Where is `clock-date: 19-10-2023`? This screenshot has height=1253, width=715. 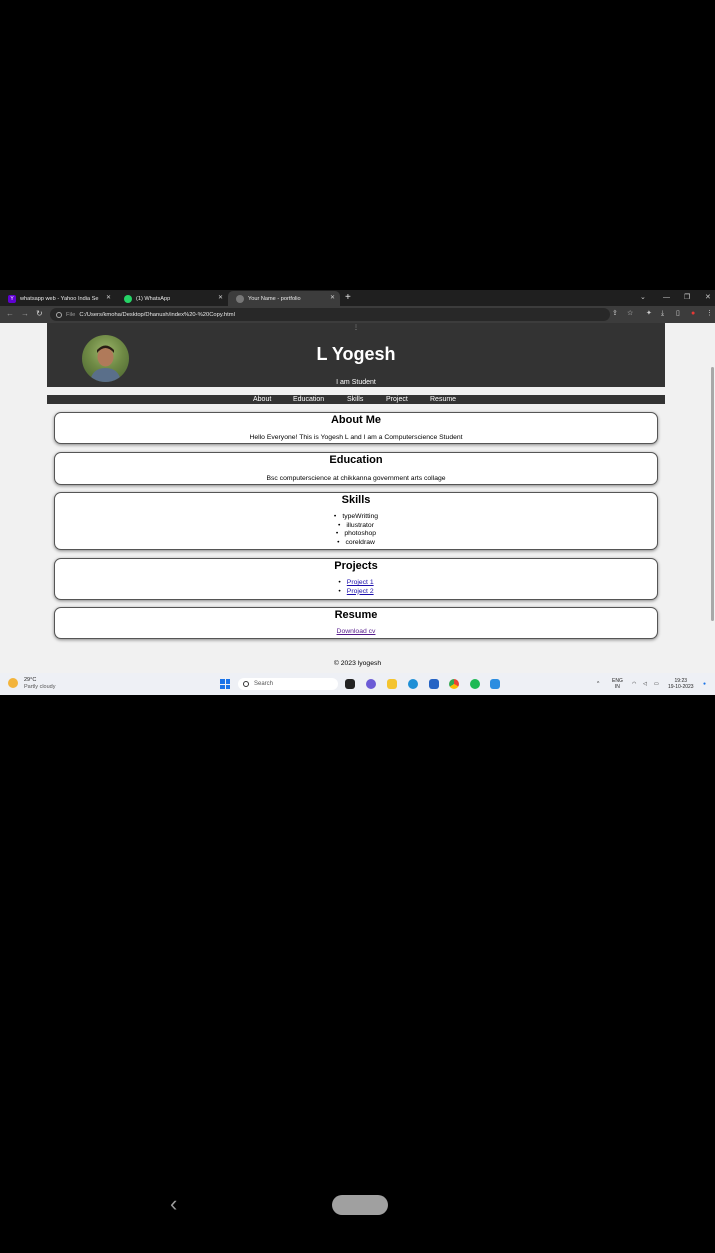 clock-date: 19-10-2023 is located at coordinates (681, 687).